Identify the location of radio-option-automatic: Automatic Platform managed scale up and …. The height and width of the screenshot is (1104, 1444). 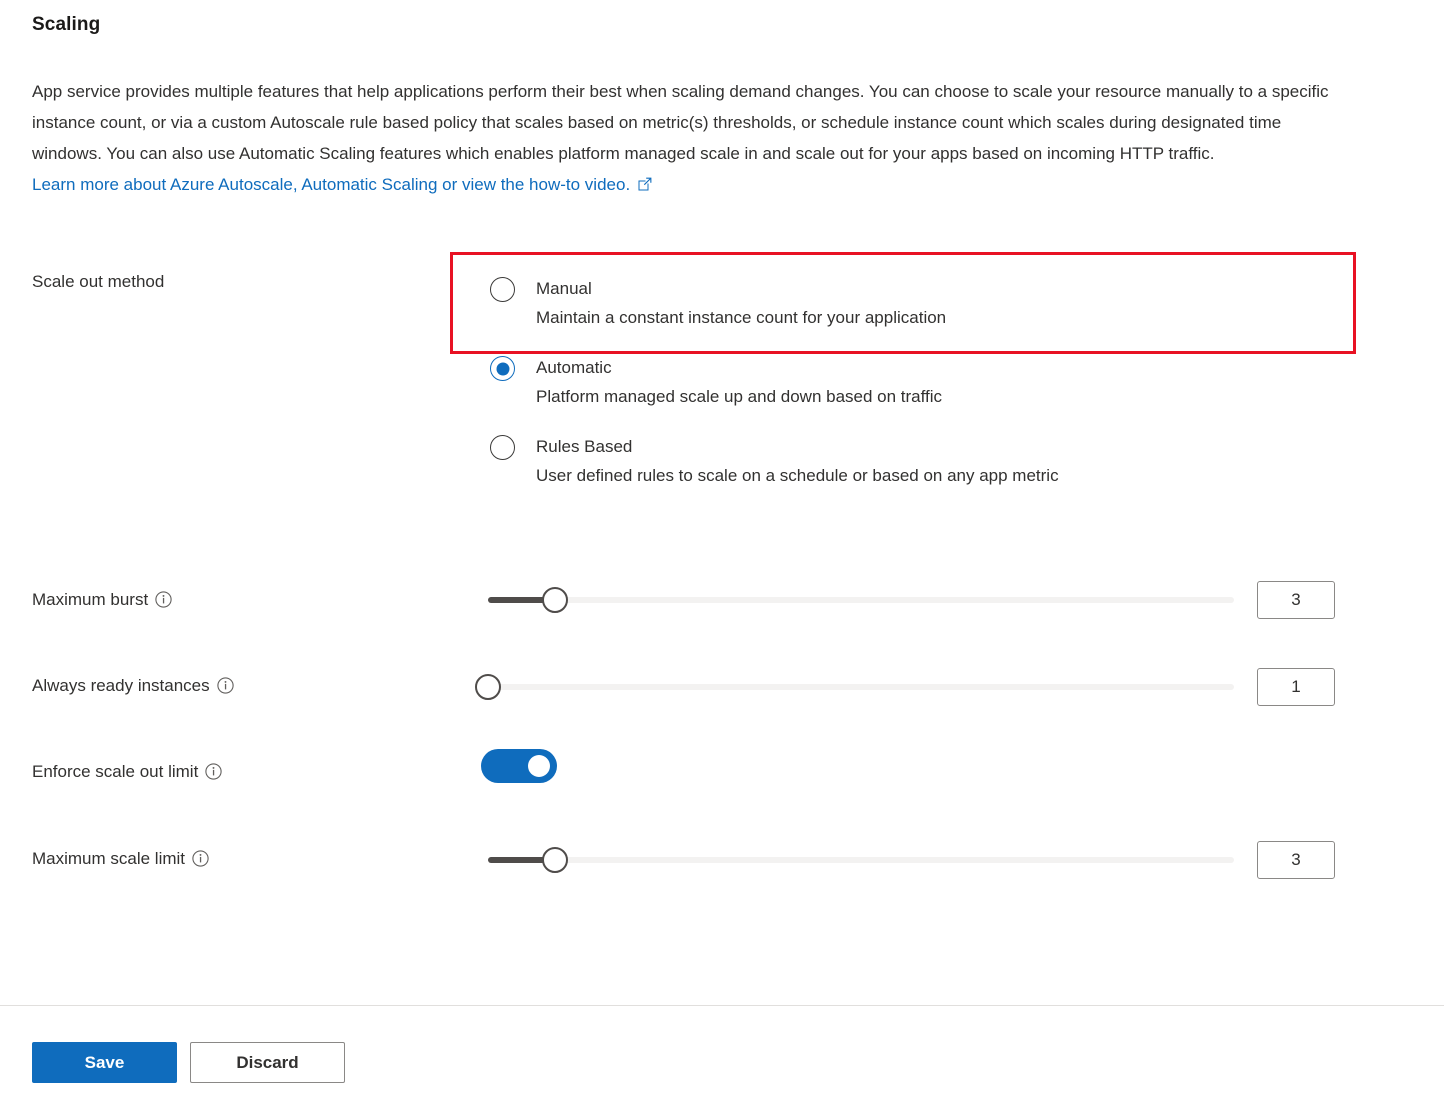
(774, 383).